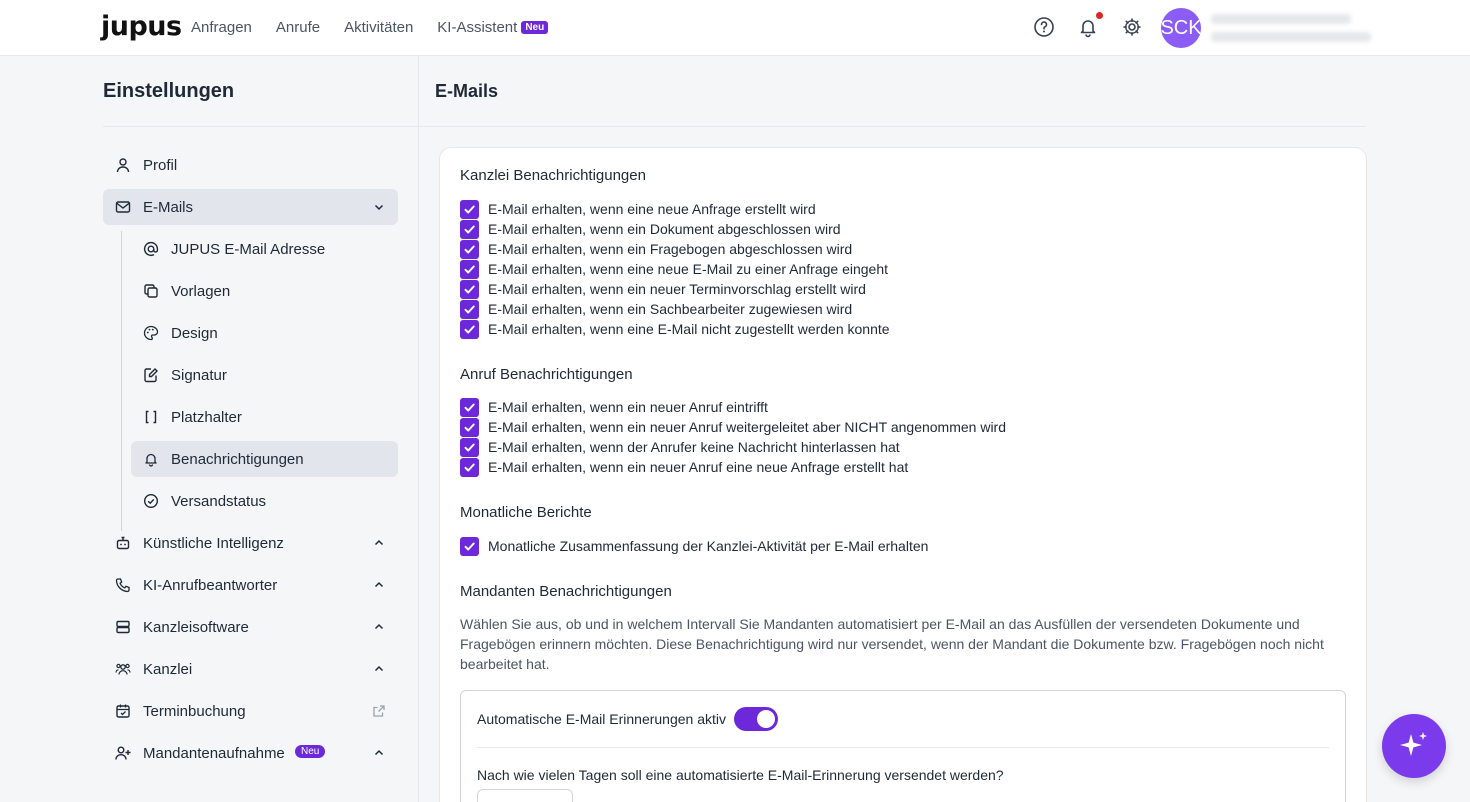  What do you see at coordinates (123, 165) in the screenshot?
I see `user-icon` at bounding box center [123, 165].